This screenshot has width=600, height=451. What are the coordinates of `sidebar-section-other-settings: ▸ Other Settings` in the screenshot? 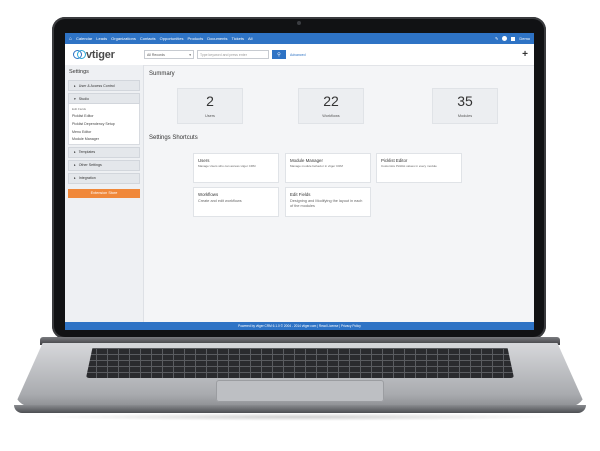 It's located at (104, 165).